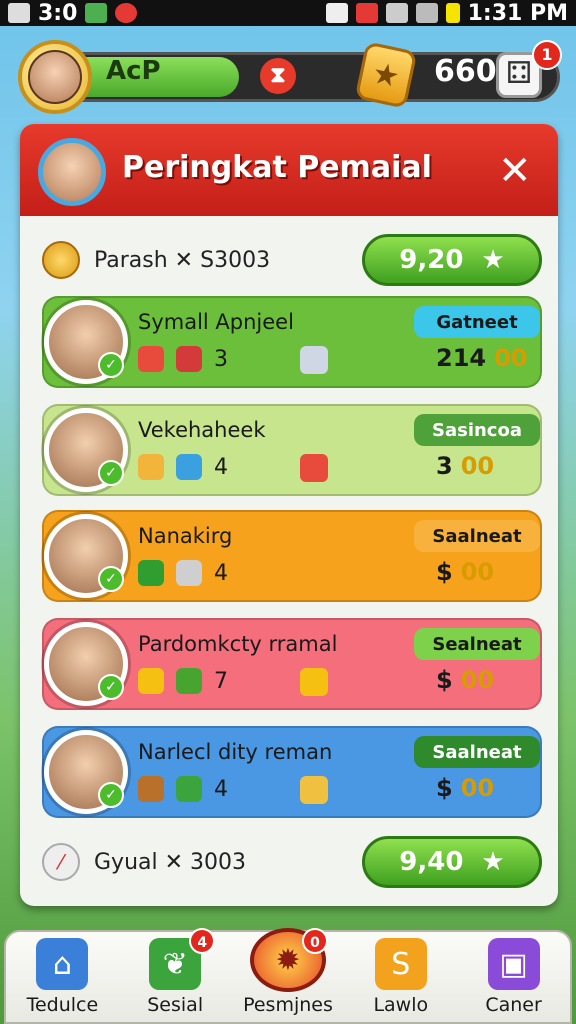  Describe the element at coordinates (515, 171) in the screenshot. I see `close-button: ✕` at that location.